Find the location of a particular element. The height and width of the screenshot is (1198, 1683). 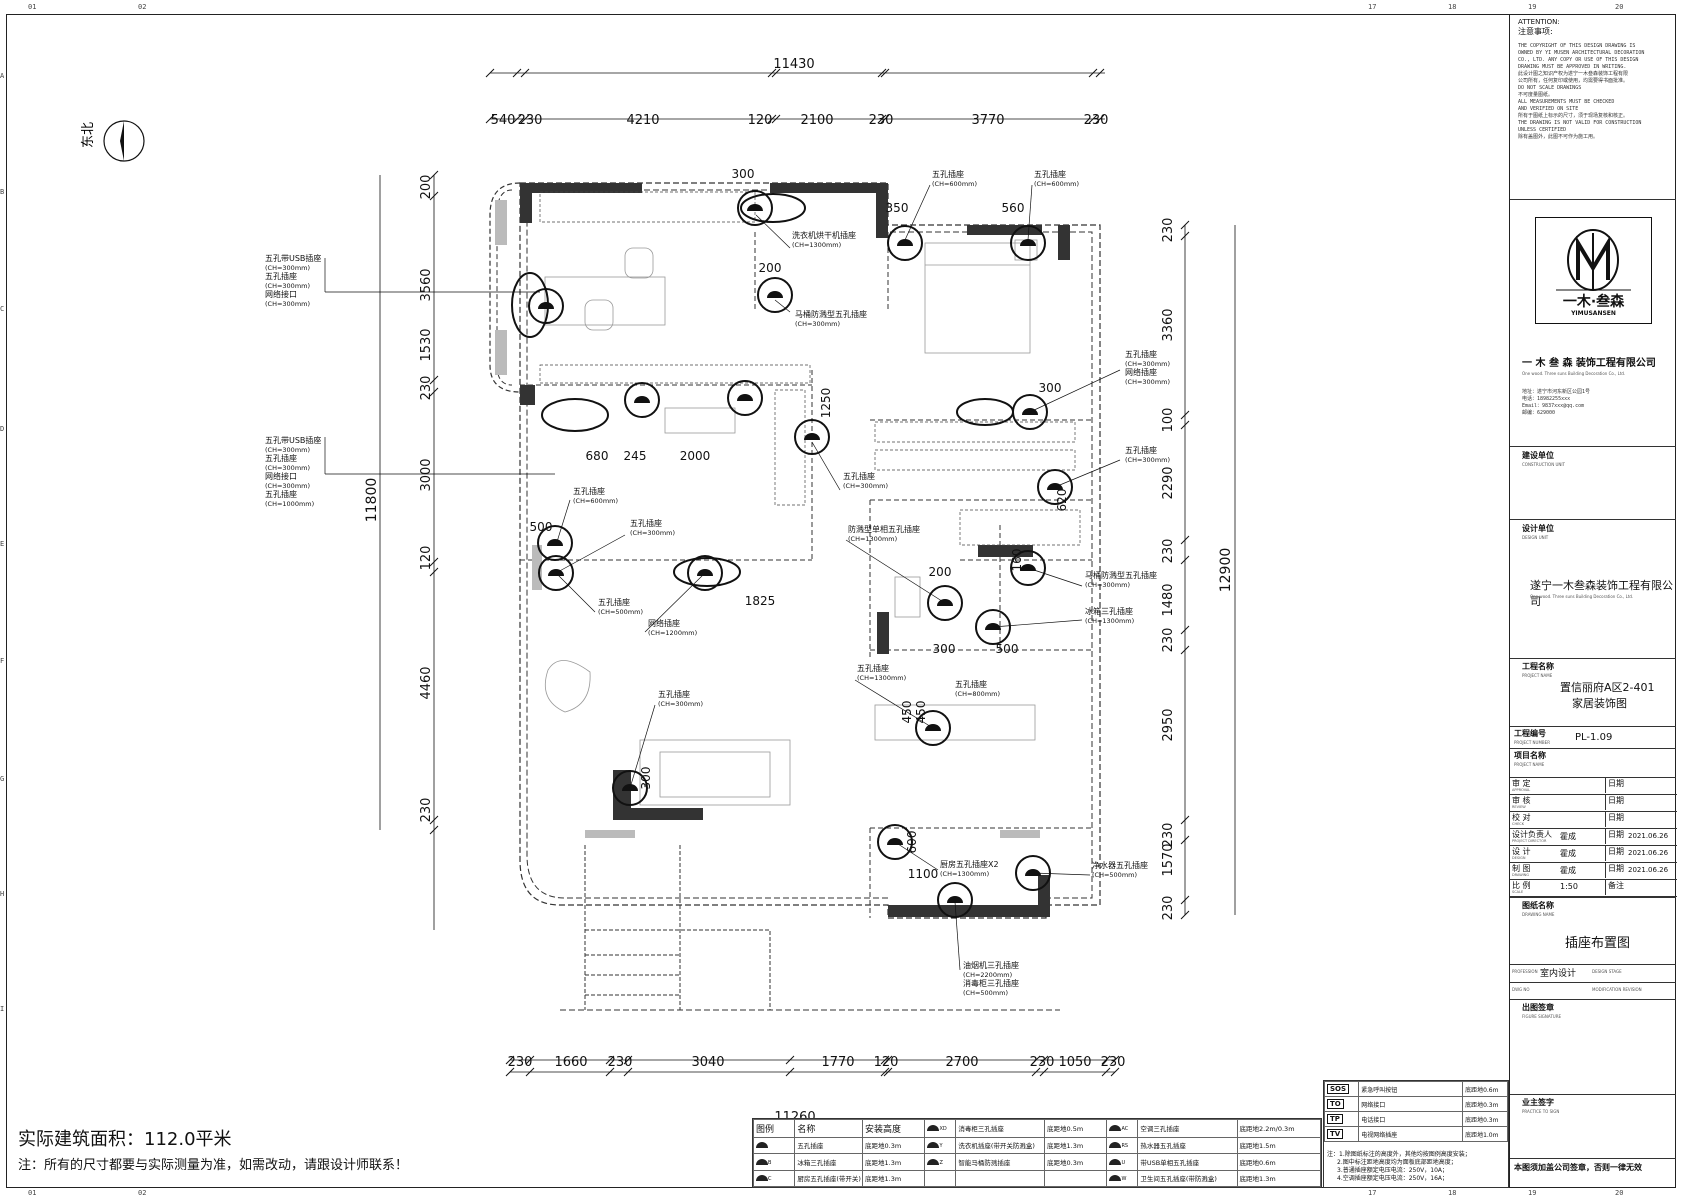

drawing-name-label: 图纸名称 is located at coordinates (1538, 905).